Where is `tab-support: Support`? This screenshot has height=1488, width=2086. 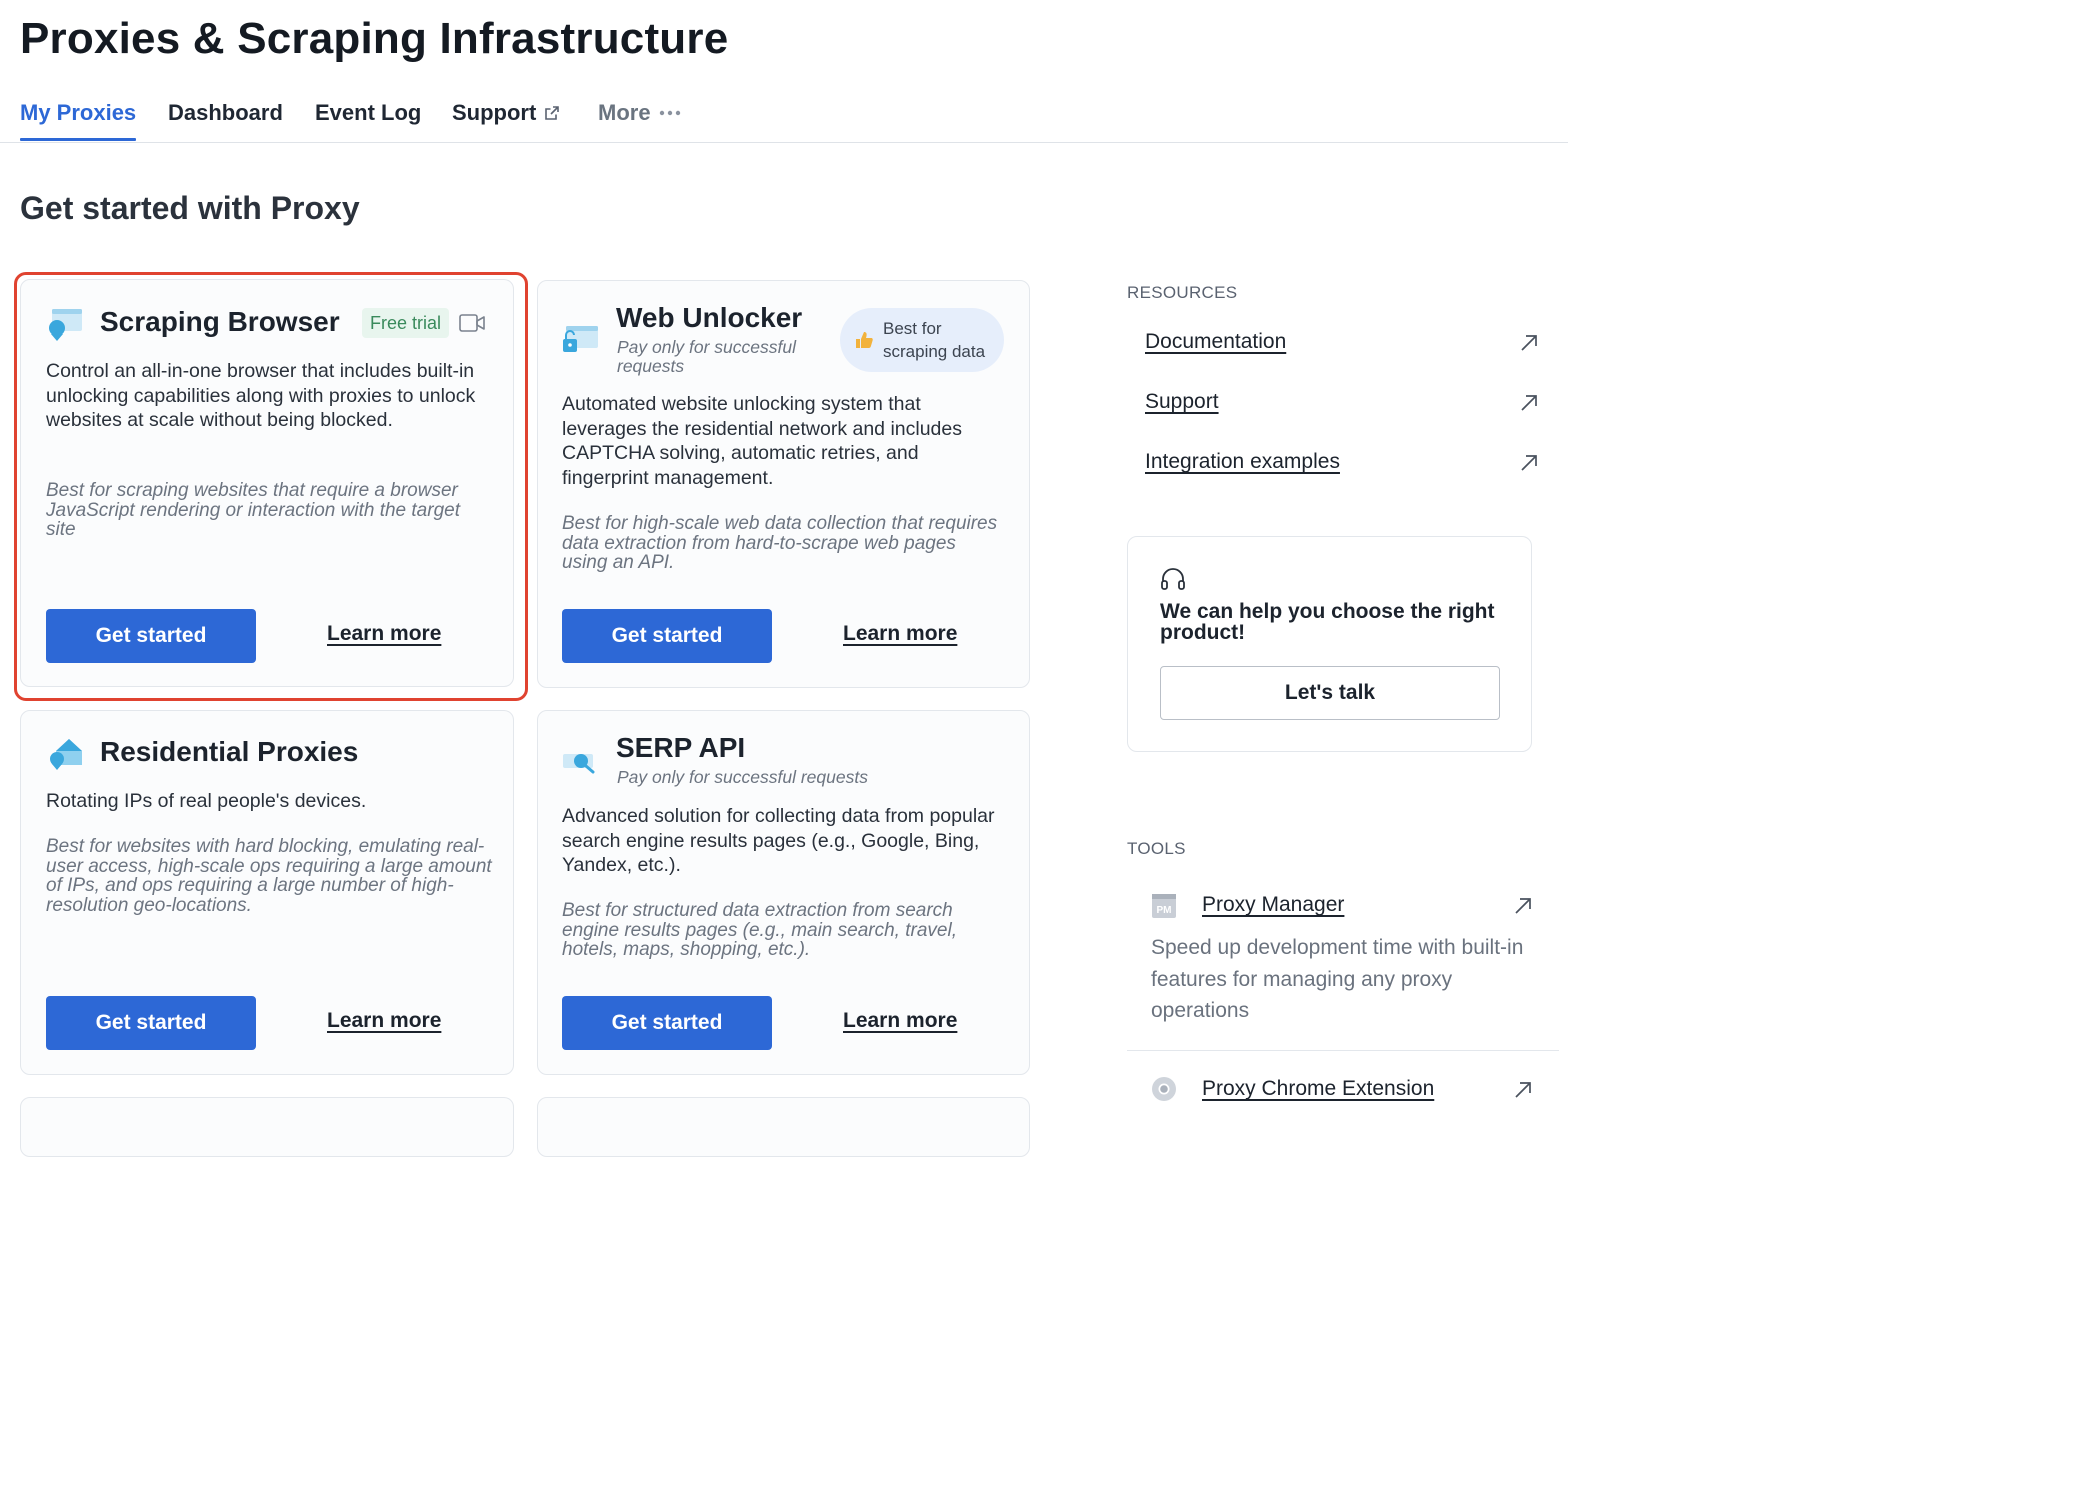
tab-support: Support is located at coordinates (506, 113).